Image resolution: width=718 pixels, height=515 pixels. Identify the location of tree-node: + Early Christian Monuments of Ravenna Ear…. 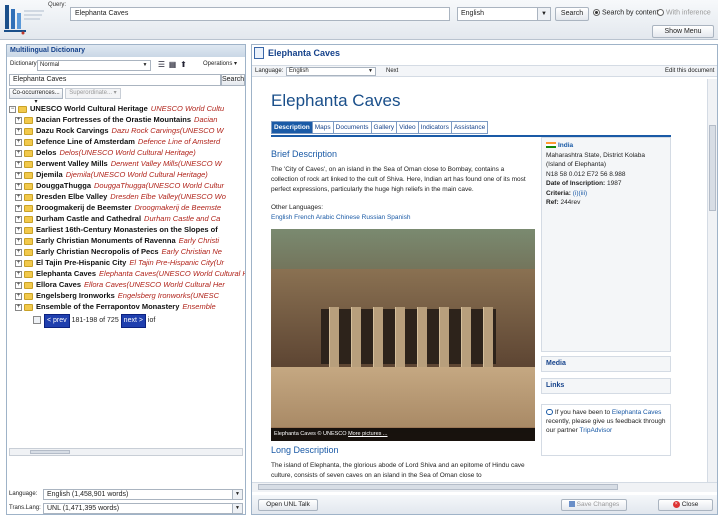
(130, 240).